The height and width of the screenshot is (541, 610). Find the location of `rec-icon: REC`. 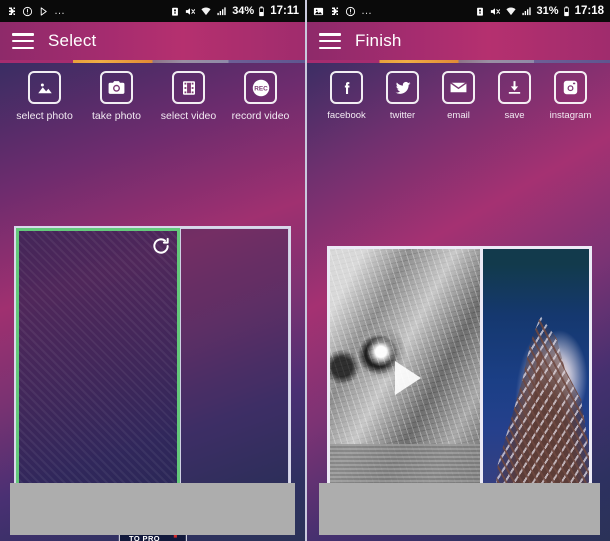

rec-icon: REC is located at coordinates (260, 87).